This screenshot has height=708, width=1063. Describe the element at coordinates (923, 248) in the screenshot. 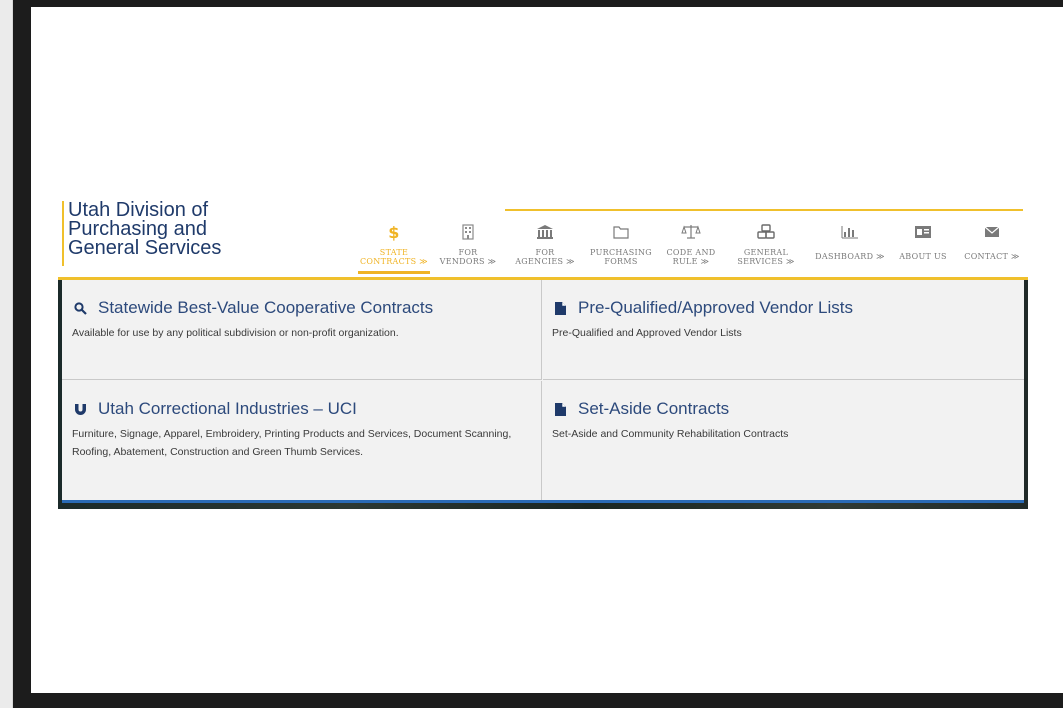

I see `nav-item-about-us: About Us` at that location.